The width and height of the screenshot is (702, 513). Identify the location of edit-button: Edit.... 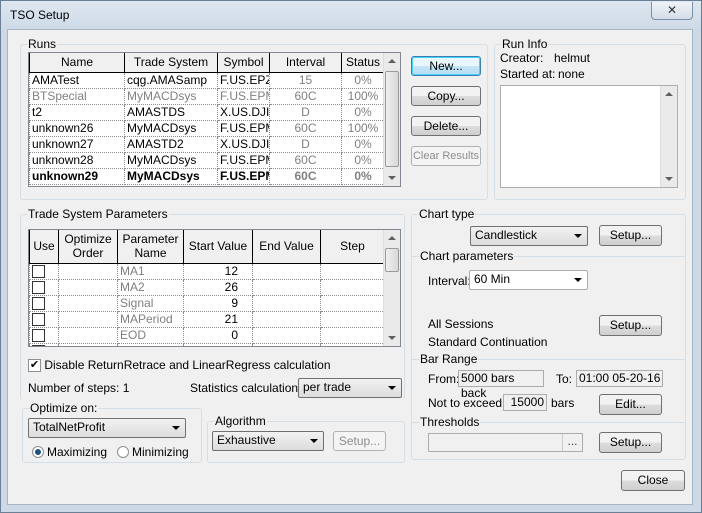
(630, 404).